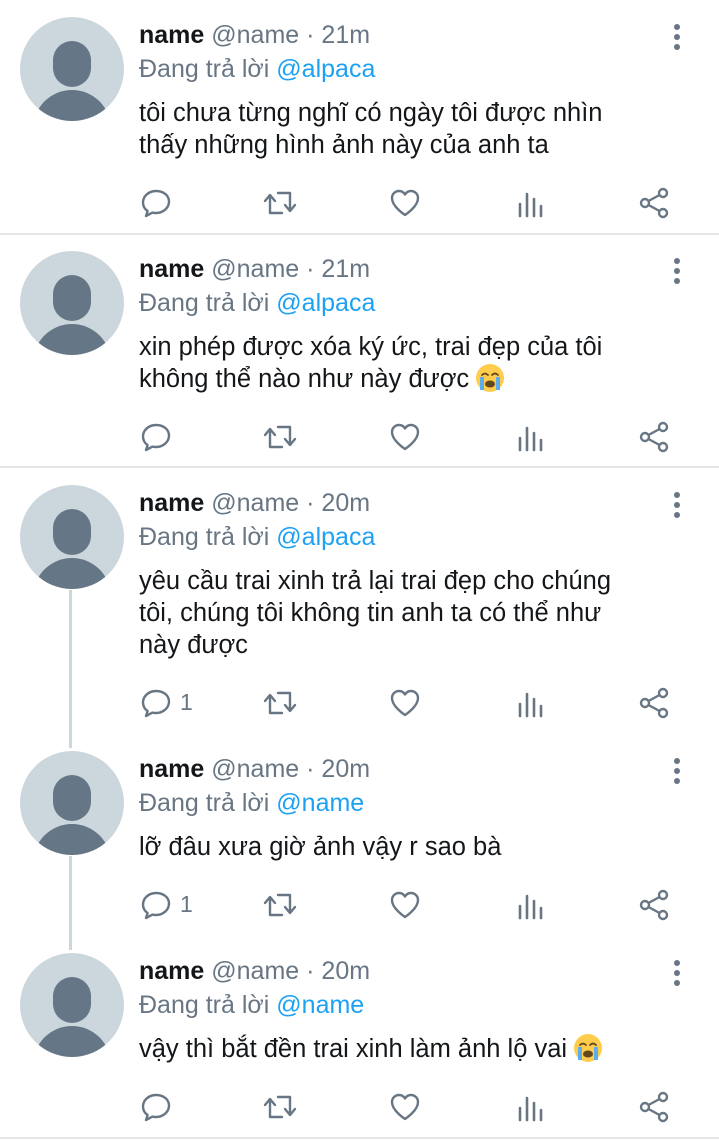 The image size is (719, 1141). I want to click on tweet-text-line: này được, so click(193, 645).